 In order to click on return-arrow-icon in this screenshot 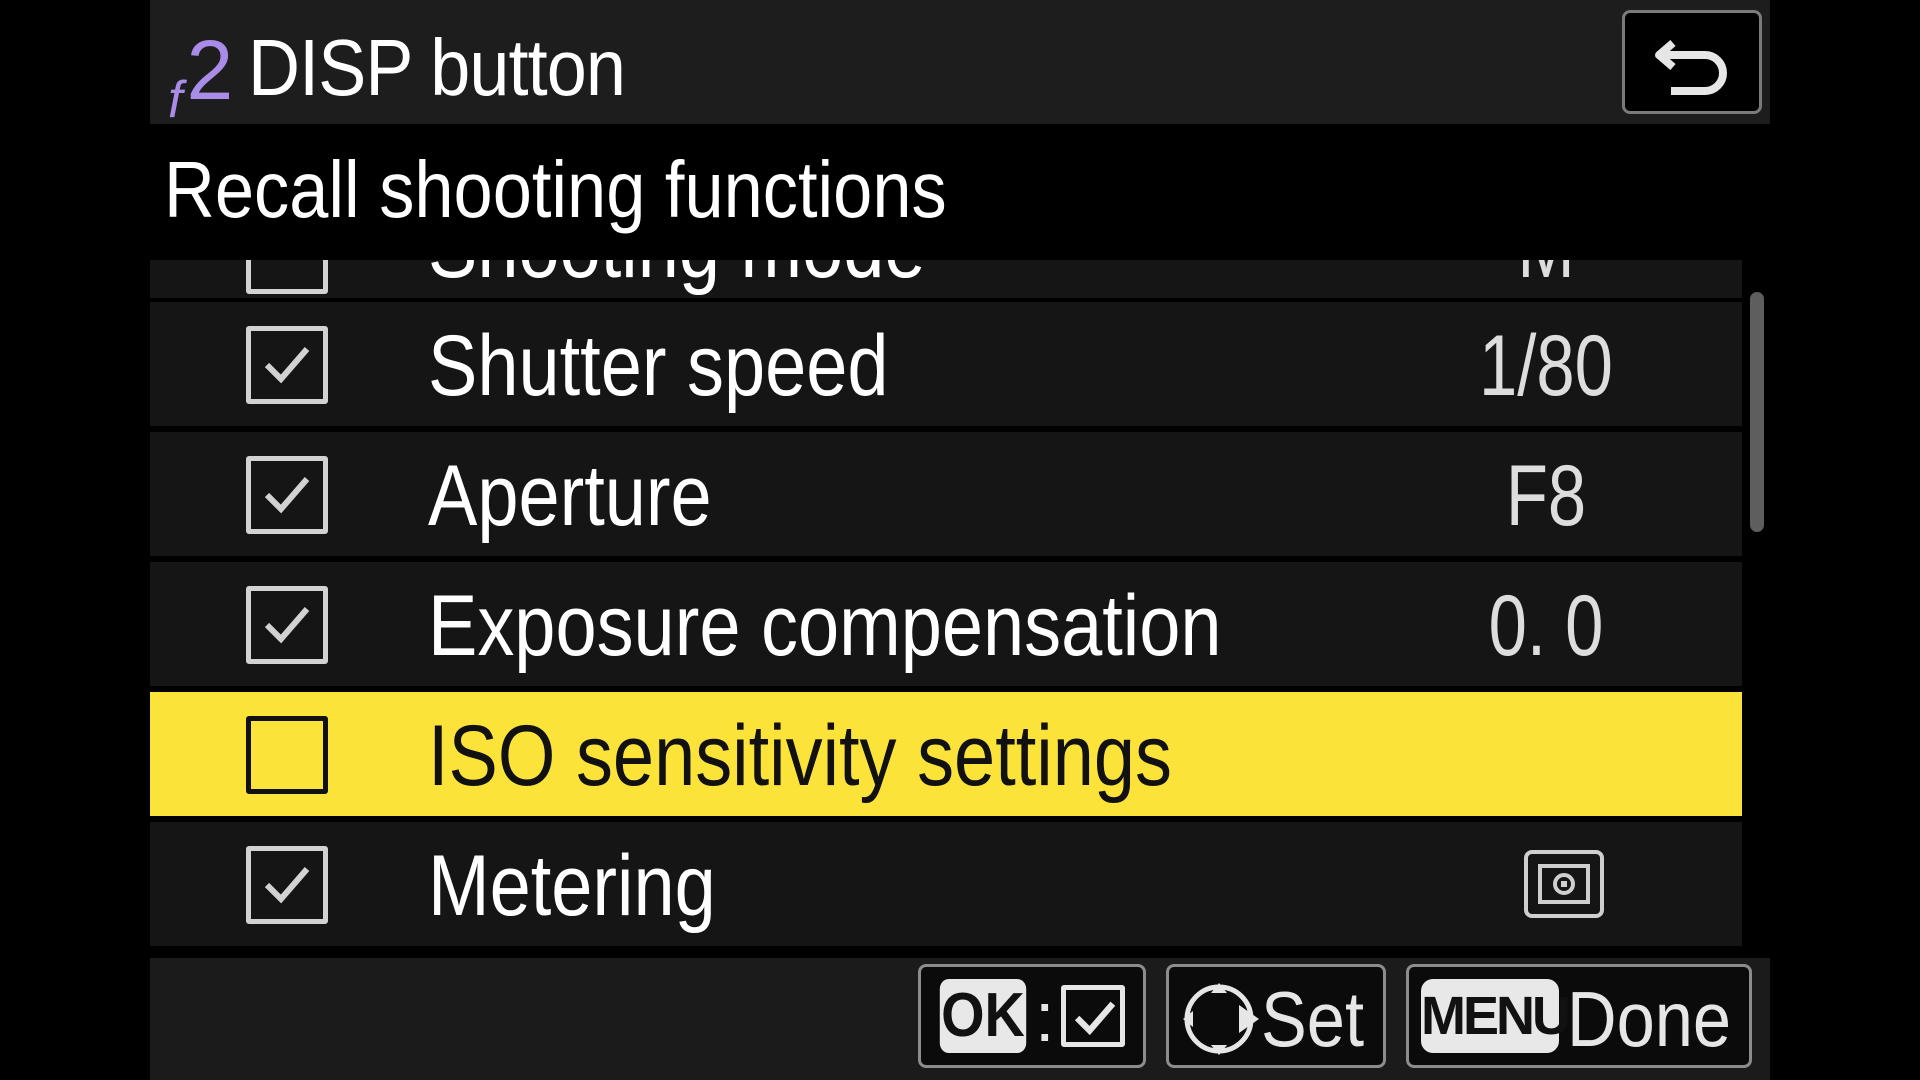, I will do `click(1691, 67)`.